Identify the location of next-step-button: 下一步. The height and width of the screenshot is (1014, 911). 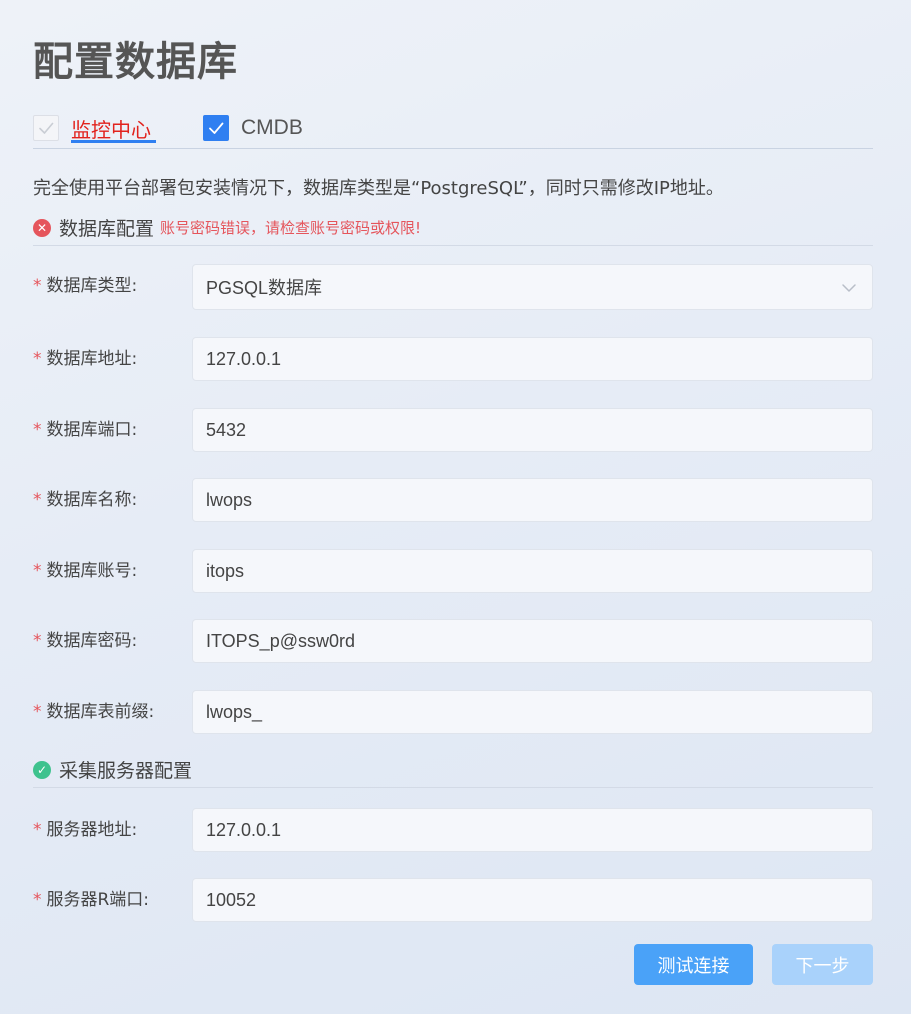
(822, 964).